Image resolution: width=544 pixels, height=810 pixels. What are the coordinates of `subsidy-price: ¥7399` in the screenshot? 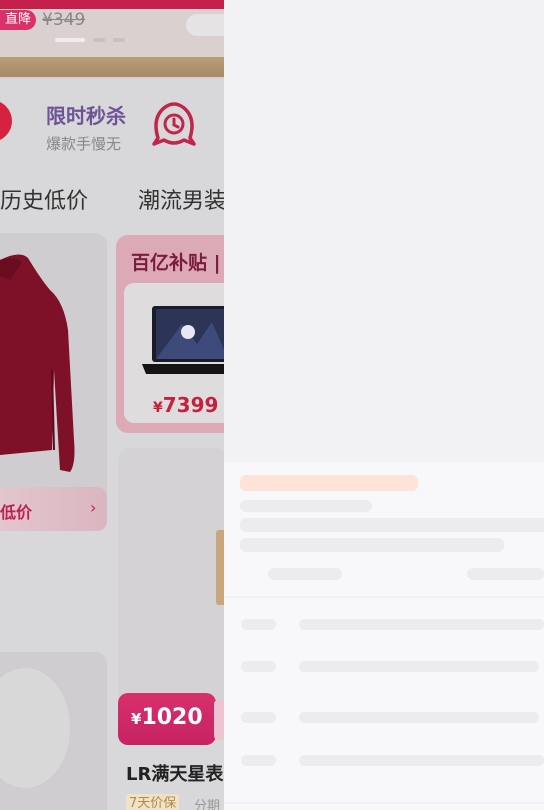 It's located at (186, 405).